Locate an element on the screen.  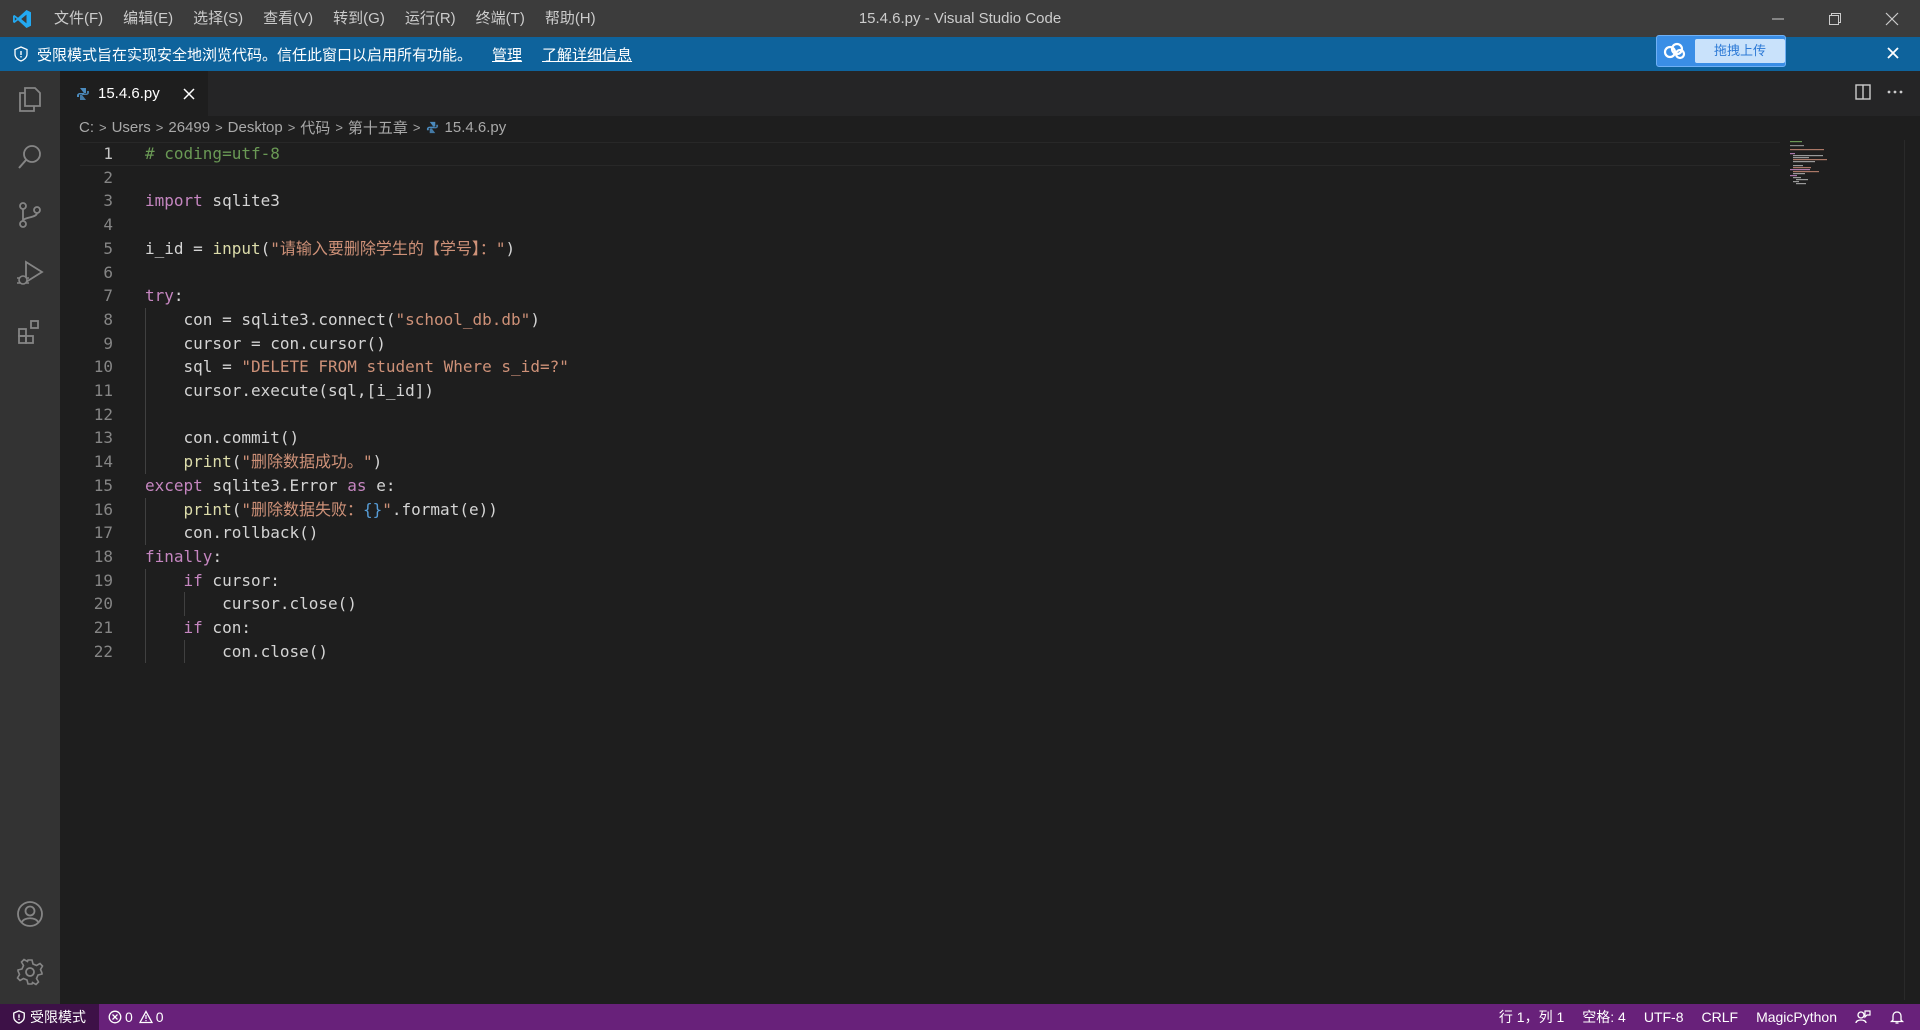
minimize-button is located at coordinates (1777, 18).